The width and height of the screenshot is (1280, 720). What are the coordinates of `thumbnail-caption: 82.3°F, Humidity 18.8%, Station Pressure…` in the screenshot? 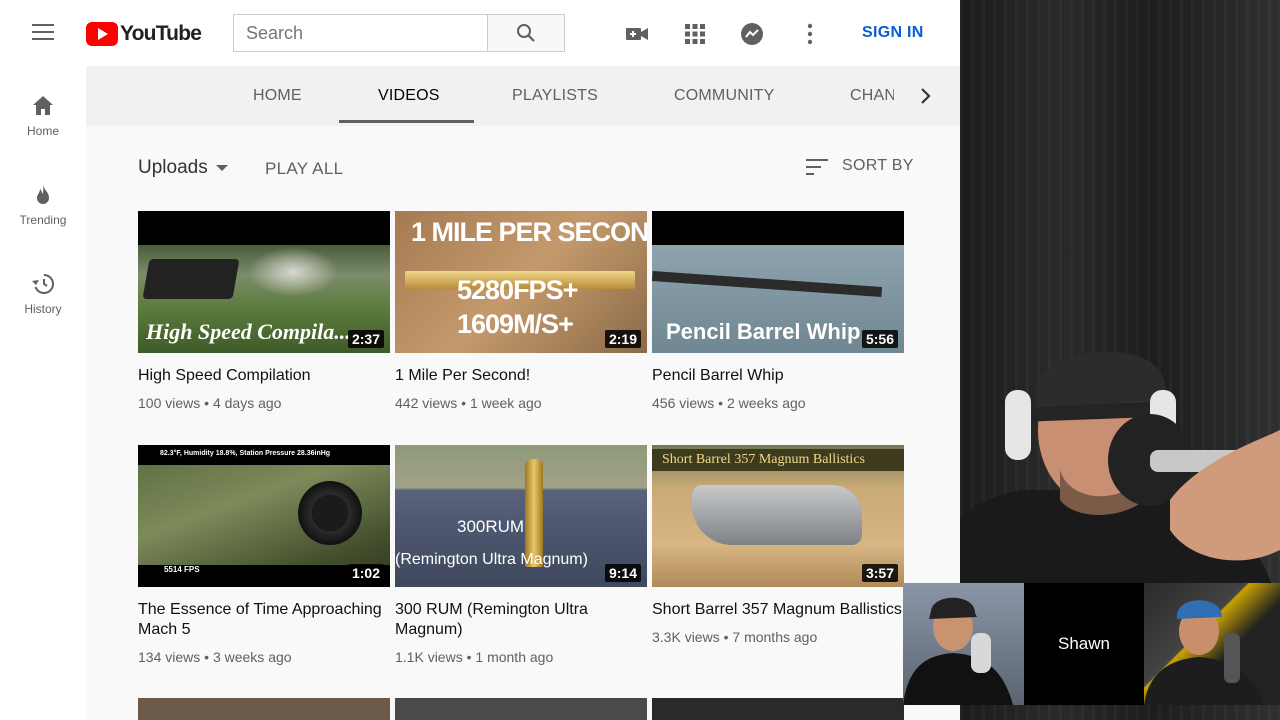 It's located at (245, 453).